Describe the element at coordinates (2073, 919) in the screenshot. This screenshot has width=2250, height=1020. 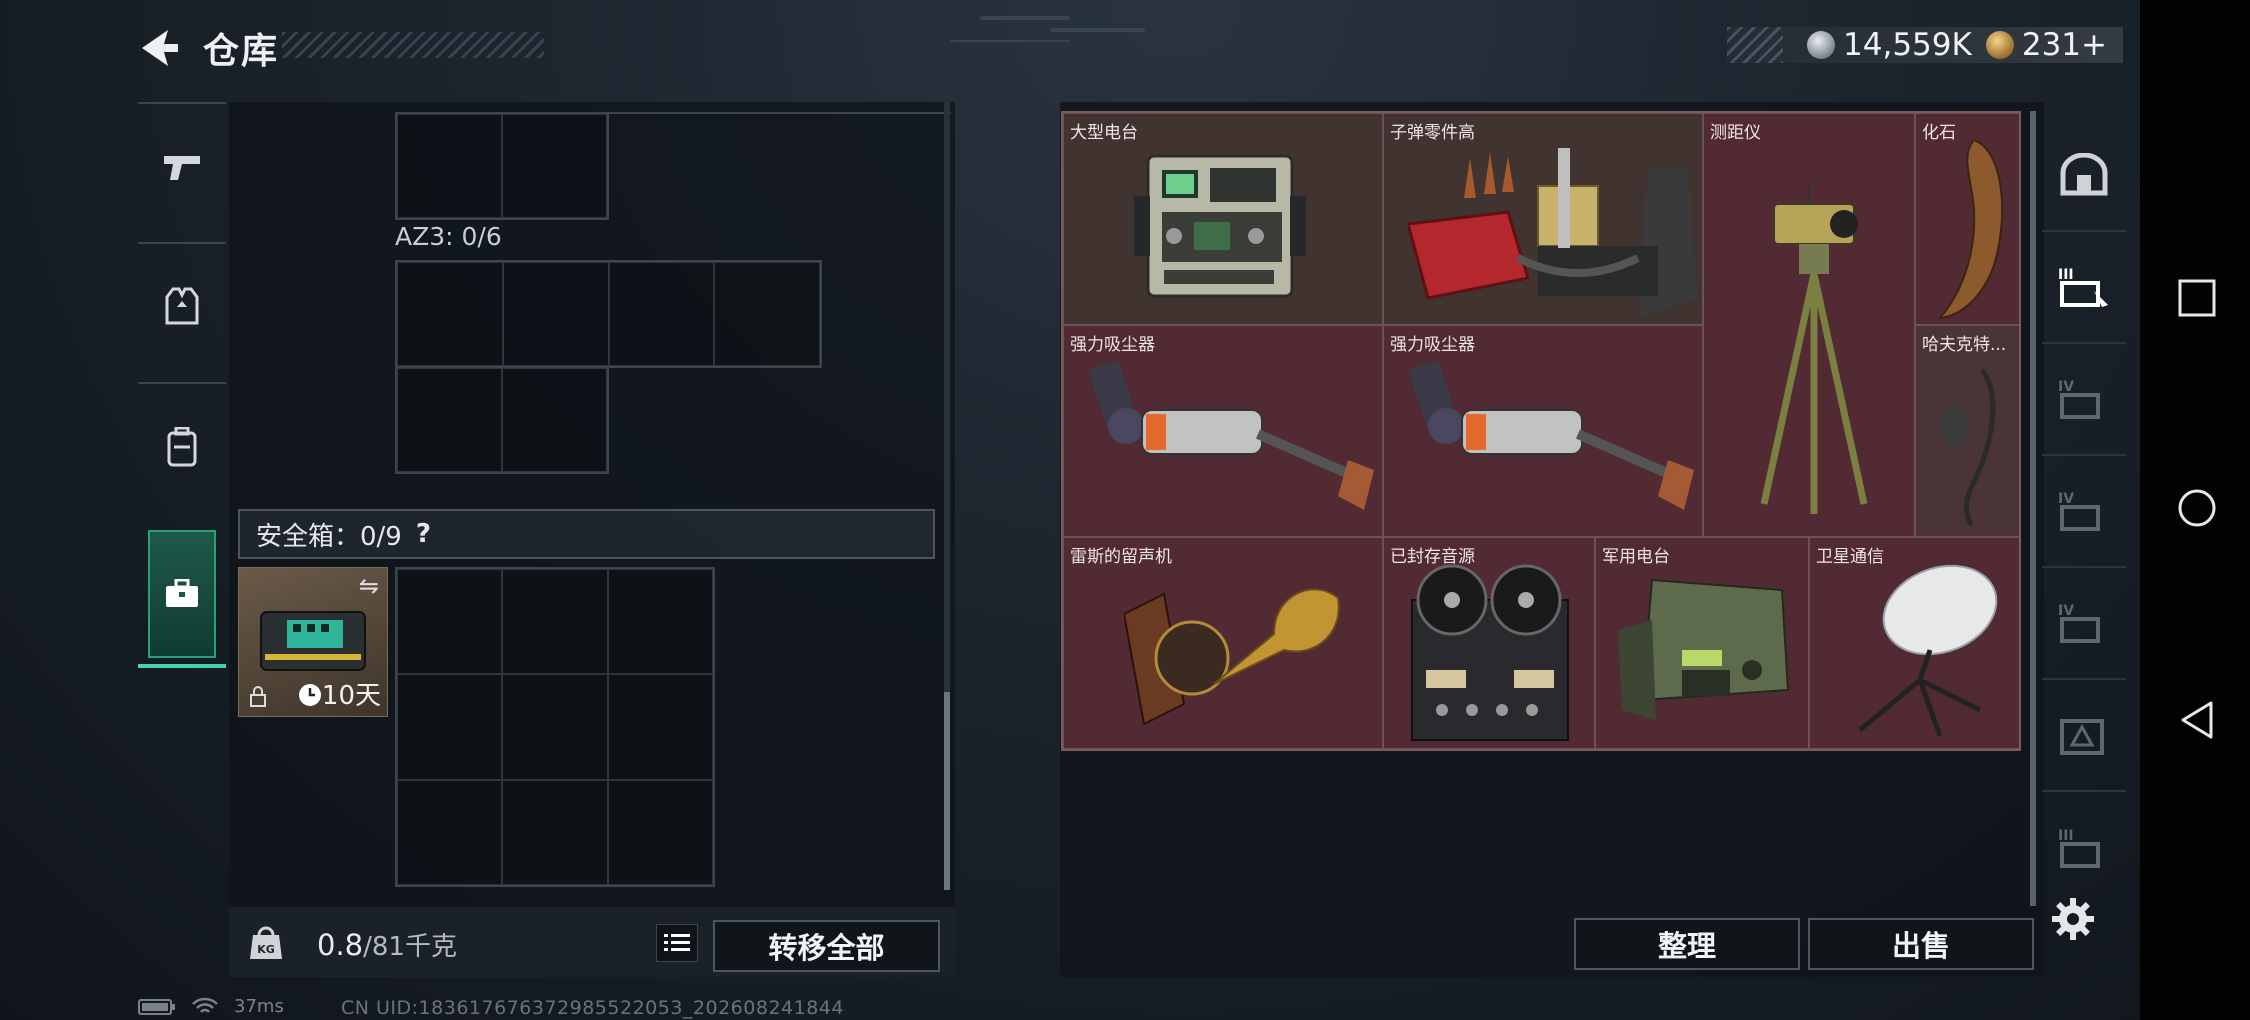
I see `settings-gear-icon` at that location.